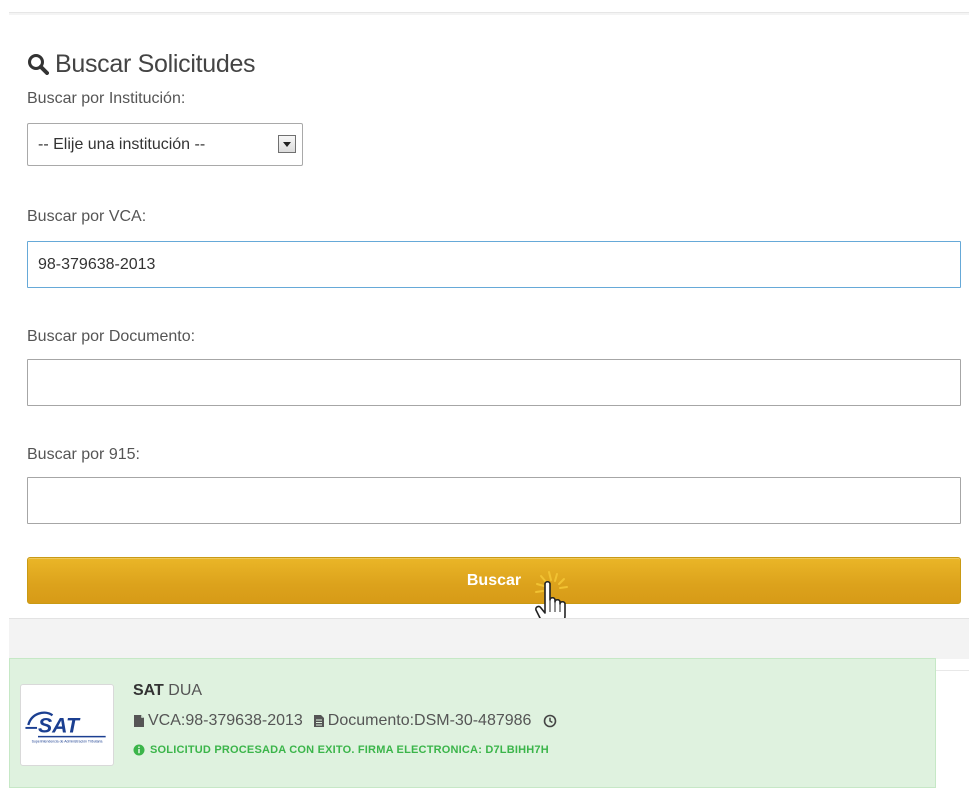 This screenshot has height=796, width=969. Describe the element at coordinates (106, 98) in the screenshot. I see `institution-label: Buscar por Institución:` at that location.